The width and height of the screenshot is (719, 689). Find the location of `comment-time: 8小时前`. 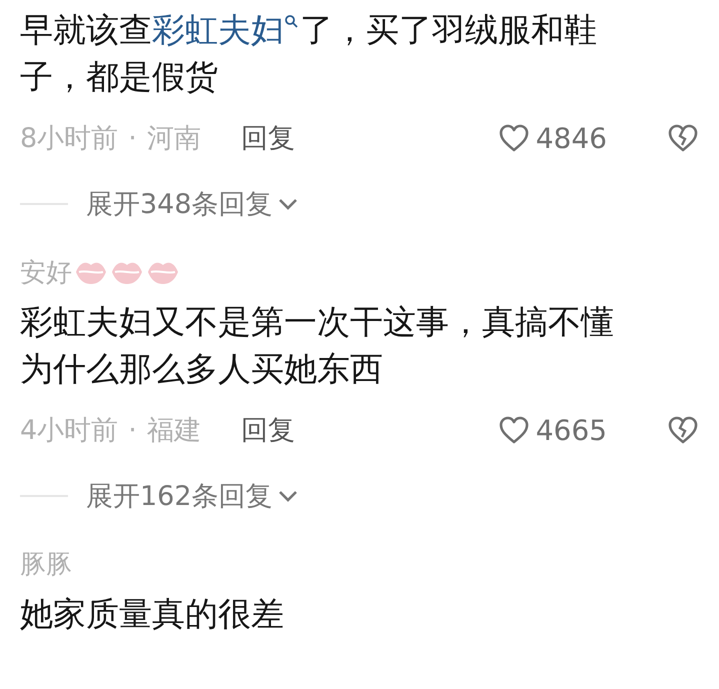

comment-time: 8小时前 is located at coordinates (69, 139).